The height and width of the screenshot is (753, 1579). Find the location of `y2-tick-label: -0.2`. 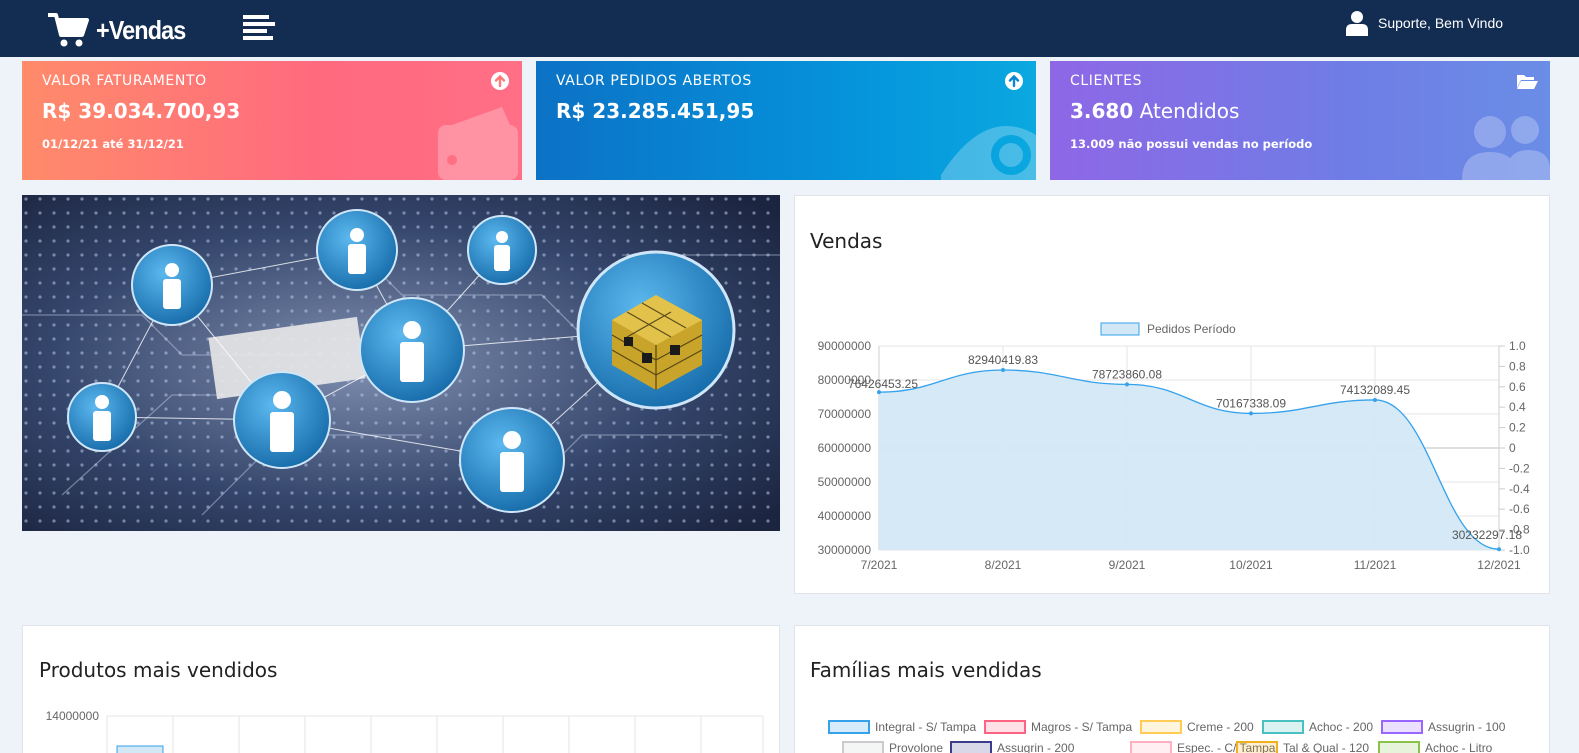

y2-tick-label: -0.2 is located at coordinates (1519, 468).